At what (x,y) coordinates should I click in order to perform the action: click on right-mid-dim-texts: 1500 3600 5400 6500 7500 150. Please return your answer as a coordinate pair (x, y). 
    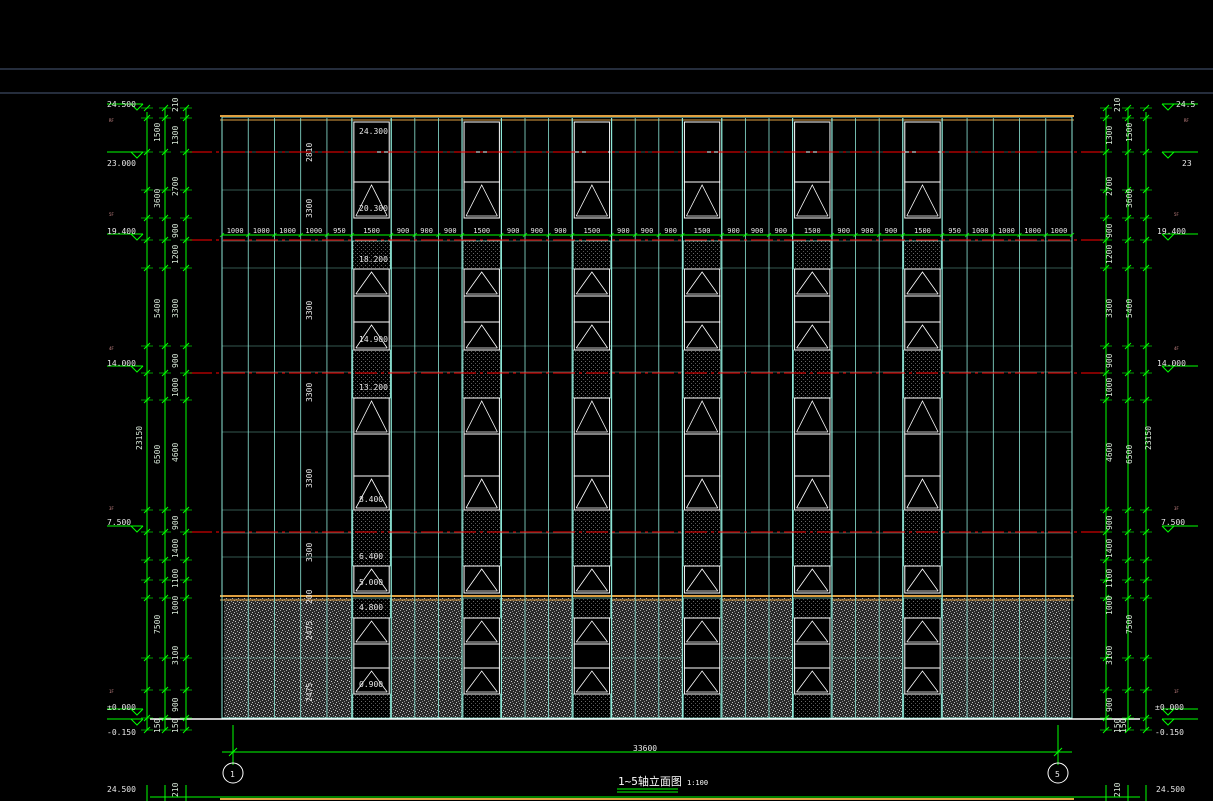
    Looking at the image, I should click on (1126, 428).